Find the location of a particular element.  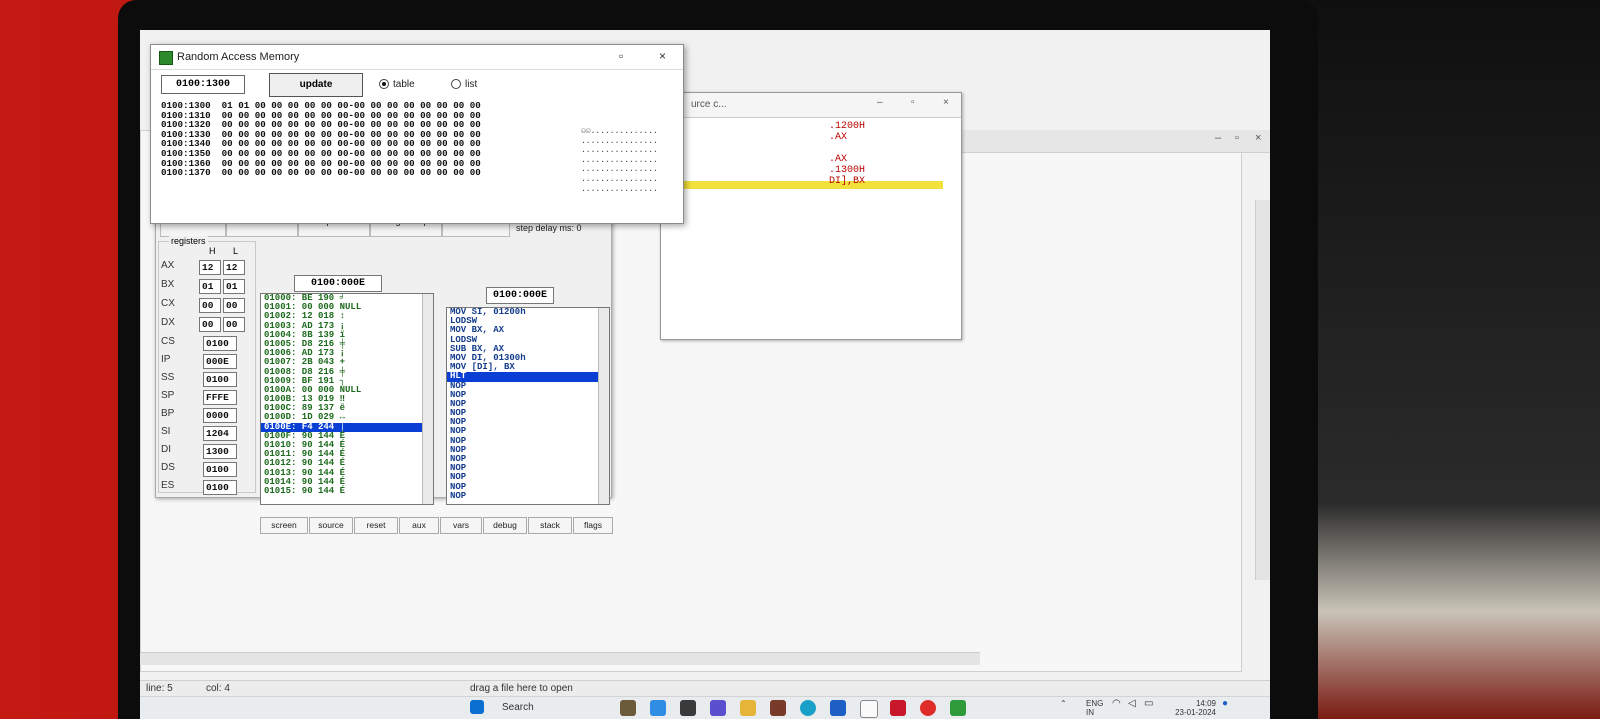

battery-icon: ▭ is located at coordinates (1148, 704).